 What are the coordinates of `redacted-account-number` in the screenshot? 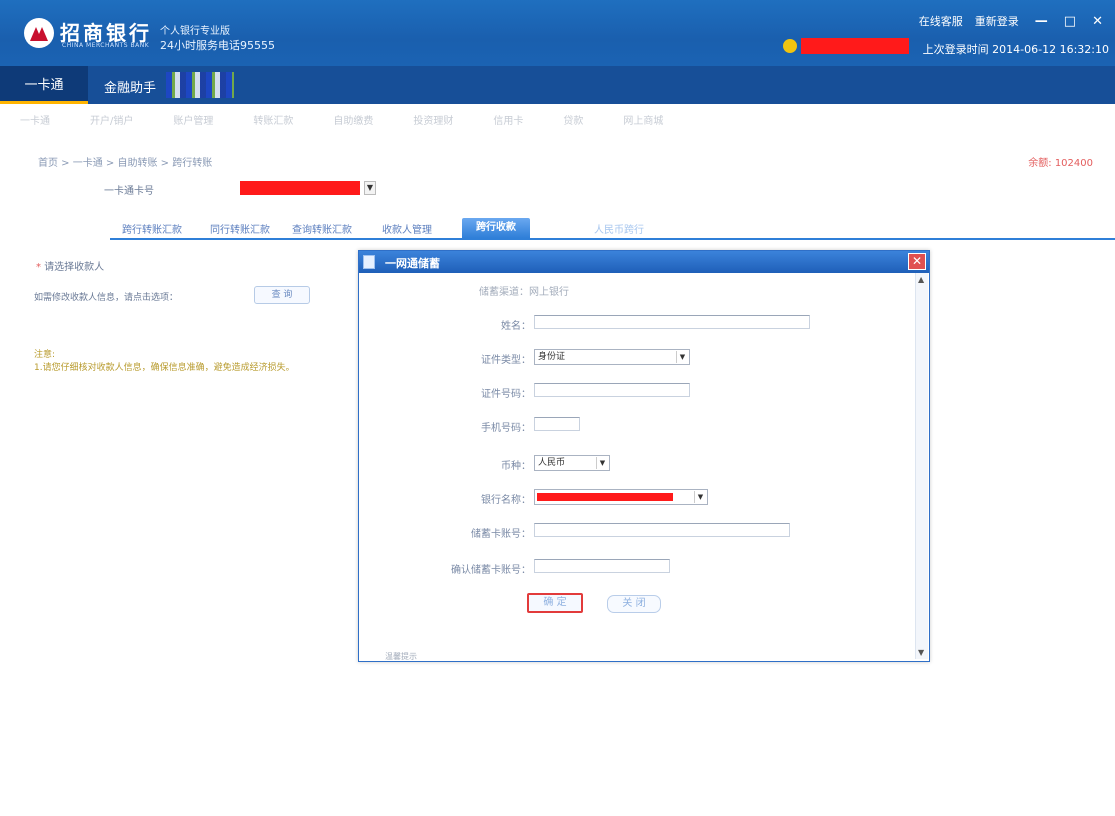 It's located at (300, 188).